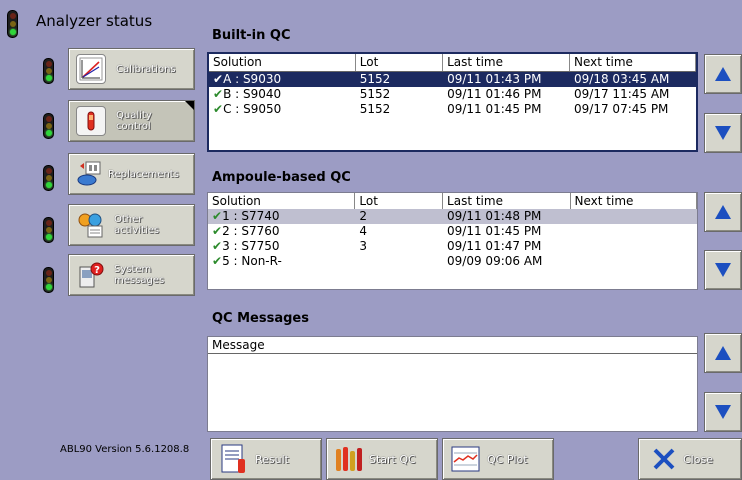  I want to click on status-light-other-activities, so click(48, 230).